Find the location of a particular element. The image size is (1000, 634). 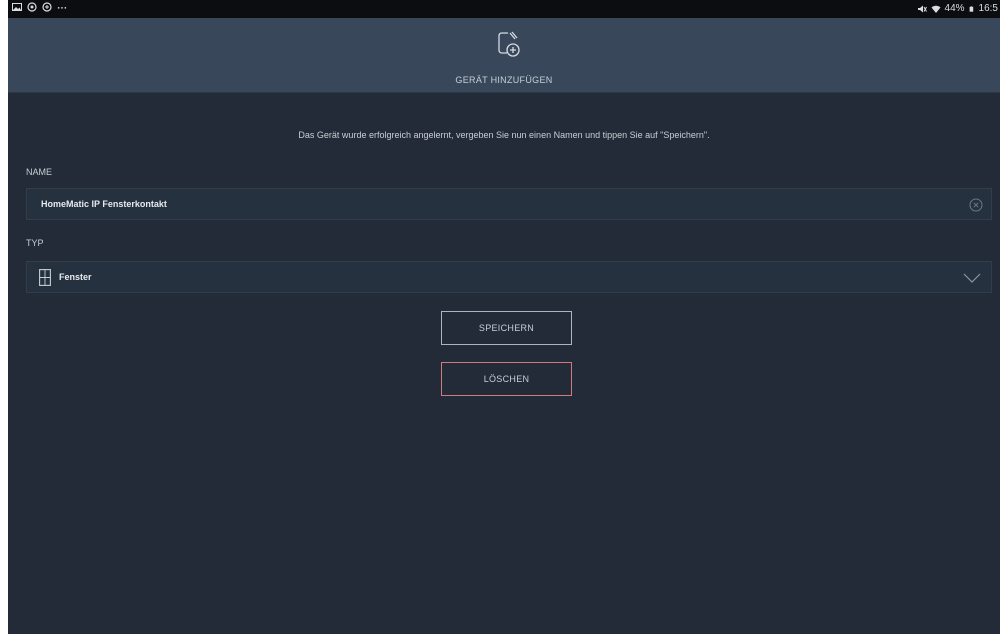

name-value: HomeMatic IP Fensterkontakt is located at coordinates (104, 204).